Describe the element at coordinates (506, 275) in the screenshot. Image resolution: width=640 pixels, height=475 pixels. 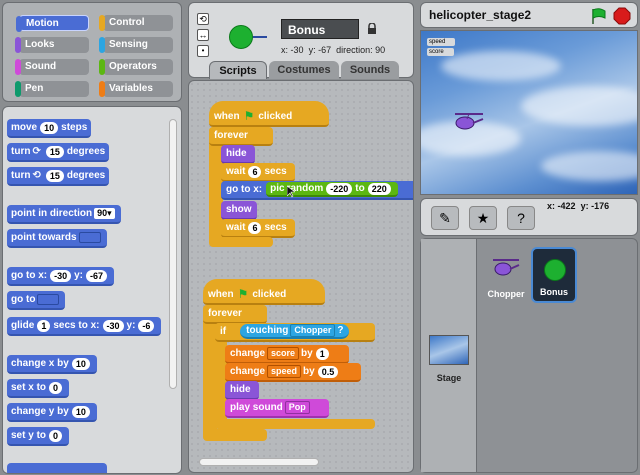
I see `sprite-tile-chopper: Chopper` at that location.